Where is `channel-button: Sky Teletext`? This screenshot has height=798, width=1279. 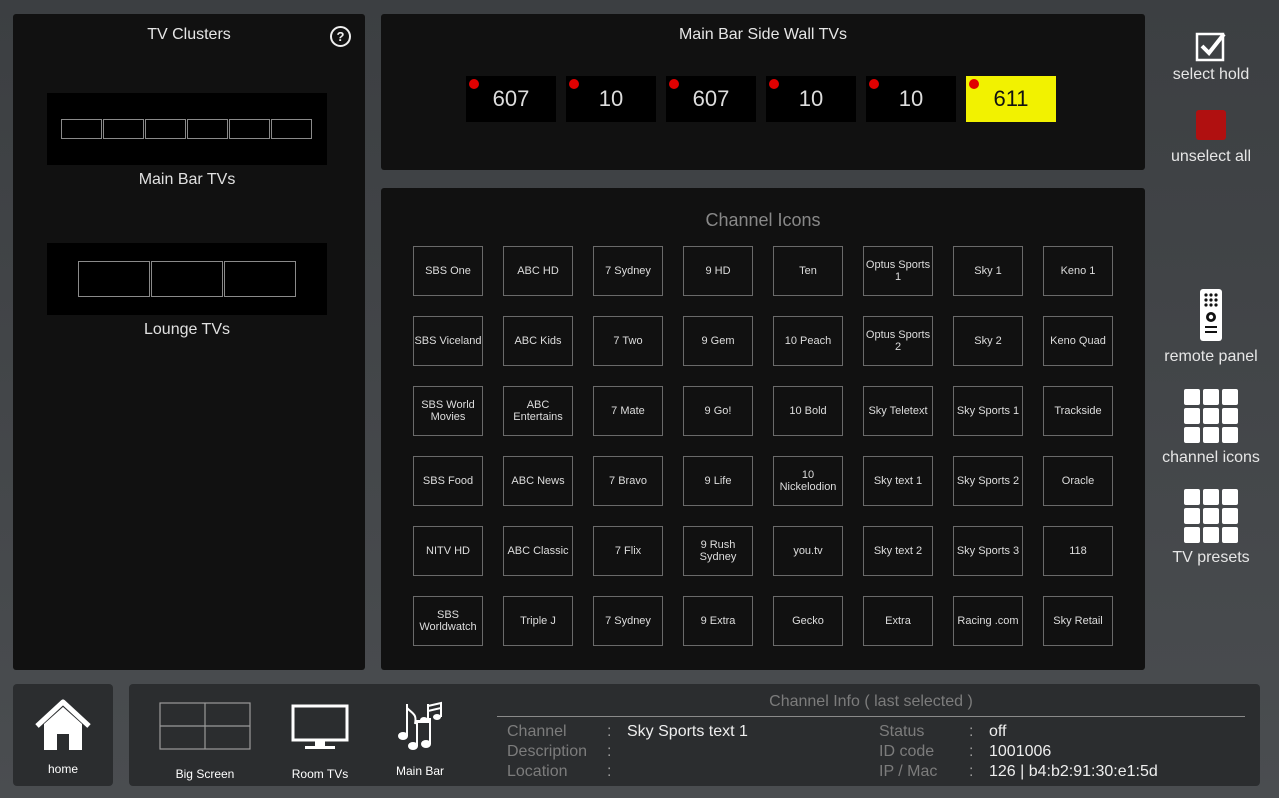 channel-button: Sky Teletext is located at coordinates (898, 411).